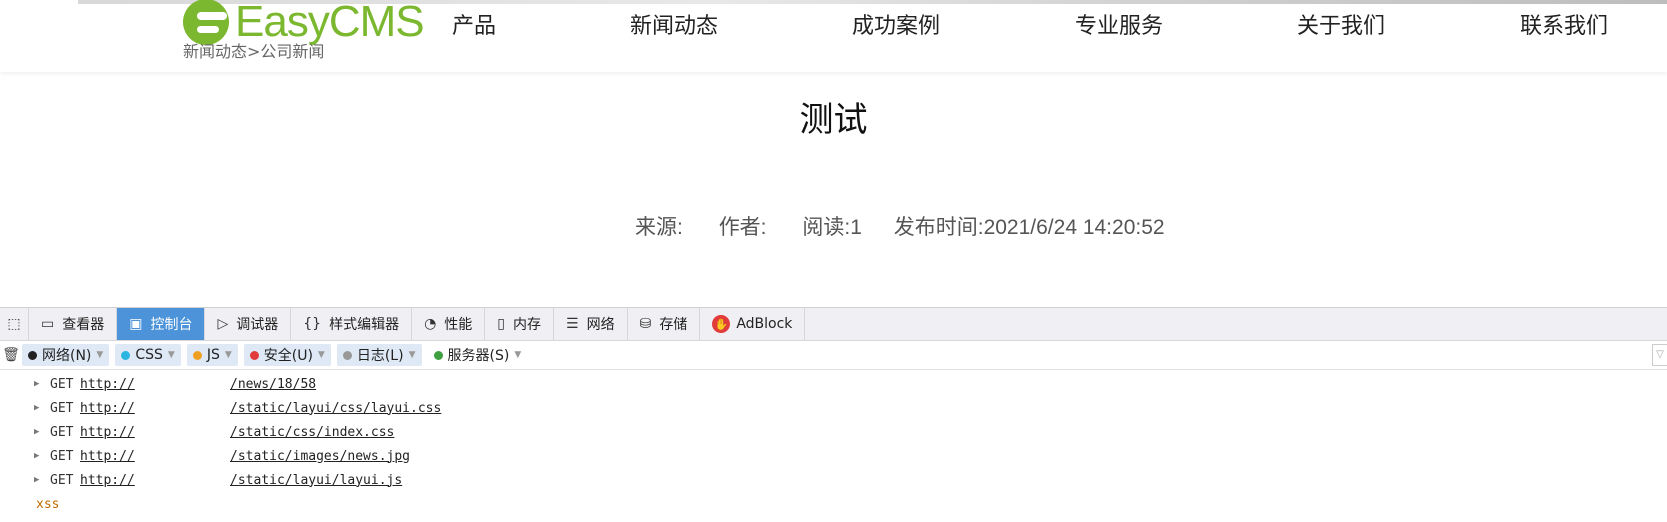 The image size is (1667, 522). Describe the element at coordinates (11, 355) in the screenshot. I see `trash-icon: 🗑` at that location.